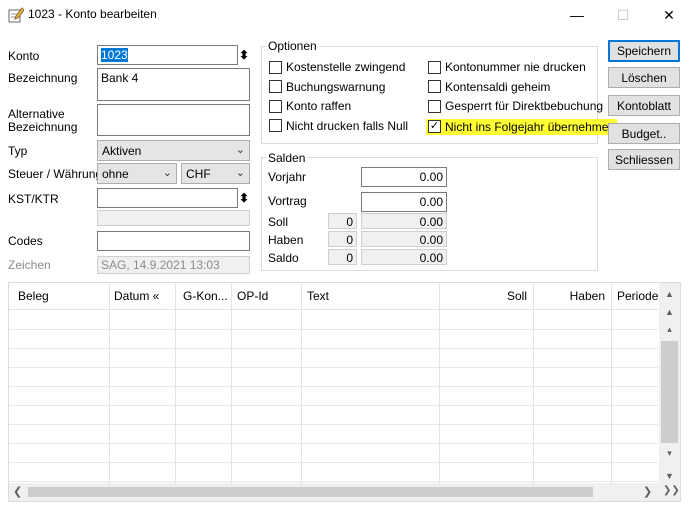 The height and width of the screenshot is (513, 692). What do you see at coordinates (644, 51) in the screenshot?
I see `speichern-button: Speichern` at bounding box center [644, 51].